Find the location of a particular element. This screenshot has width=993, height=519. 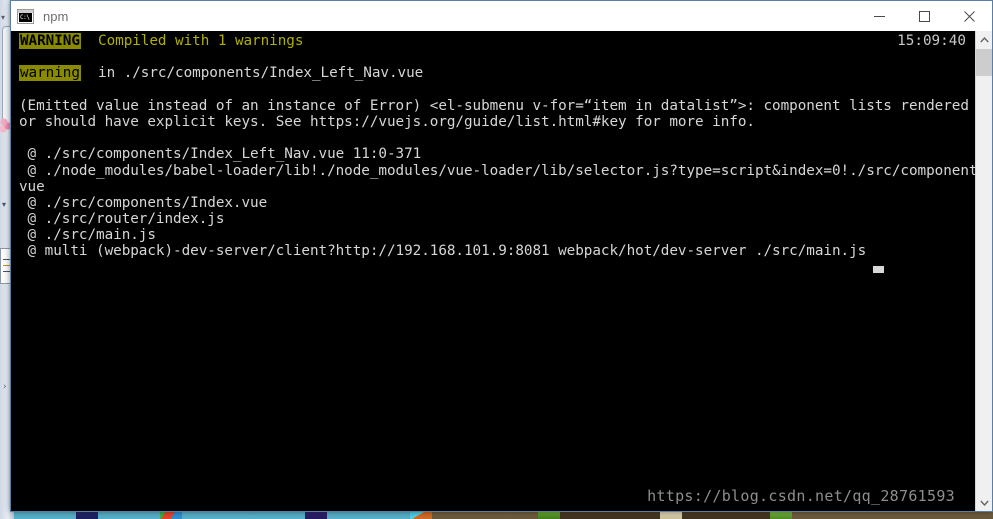

icon-screen-text: C:\ is located at coordinates (25, 17).